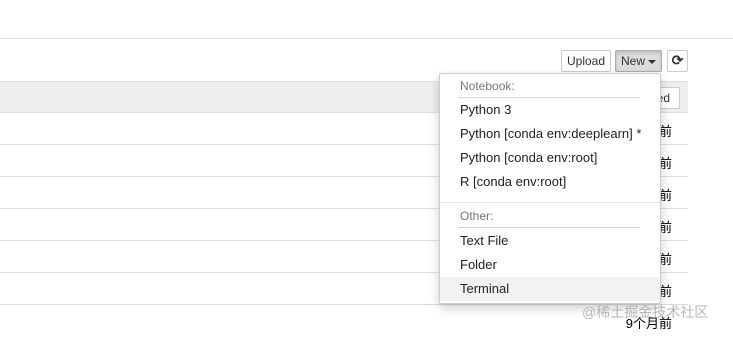 This screenshot has width=733, height=337. Describe the element at coordinates (550, 241) in the screenshot. I see `menu-item-text-file: Text File` at that location.